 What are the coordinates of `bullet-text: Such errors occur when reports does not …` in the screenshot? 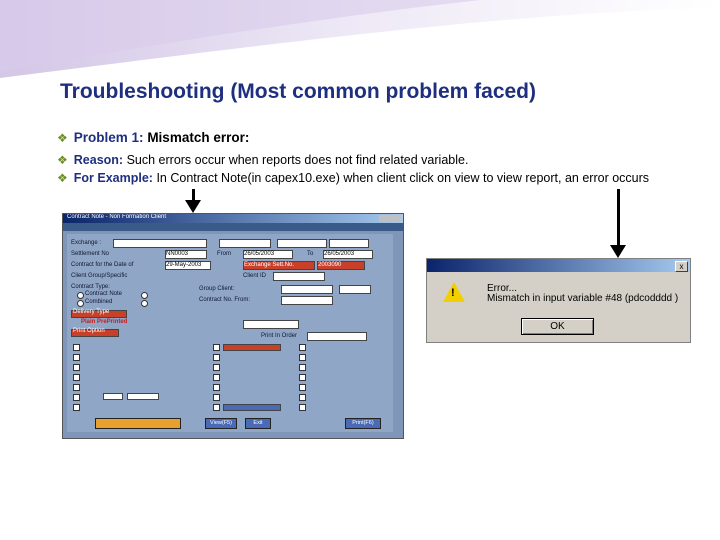 It's located at (297, 160).